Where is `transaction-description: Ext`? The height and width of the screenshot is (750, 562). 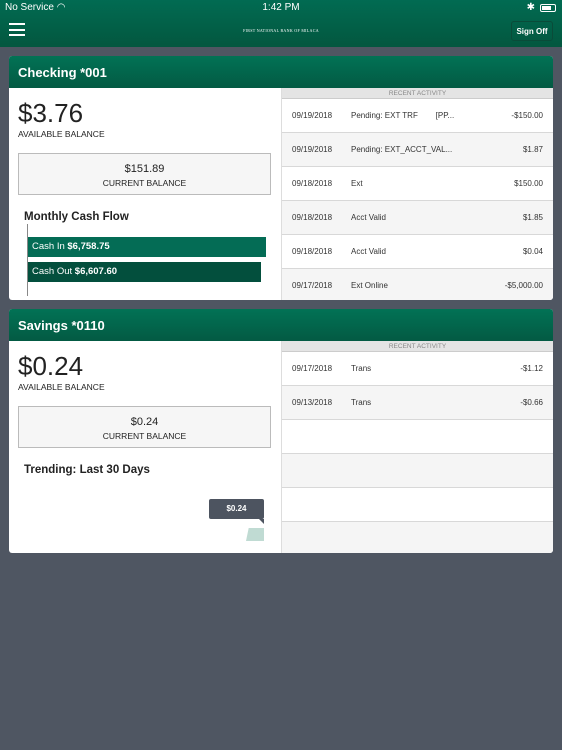
transaction-description: Ext is located at coordinates (357, 183).